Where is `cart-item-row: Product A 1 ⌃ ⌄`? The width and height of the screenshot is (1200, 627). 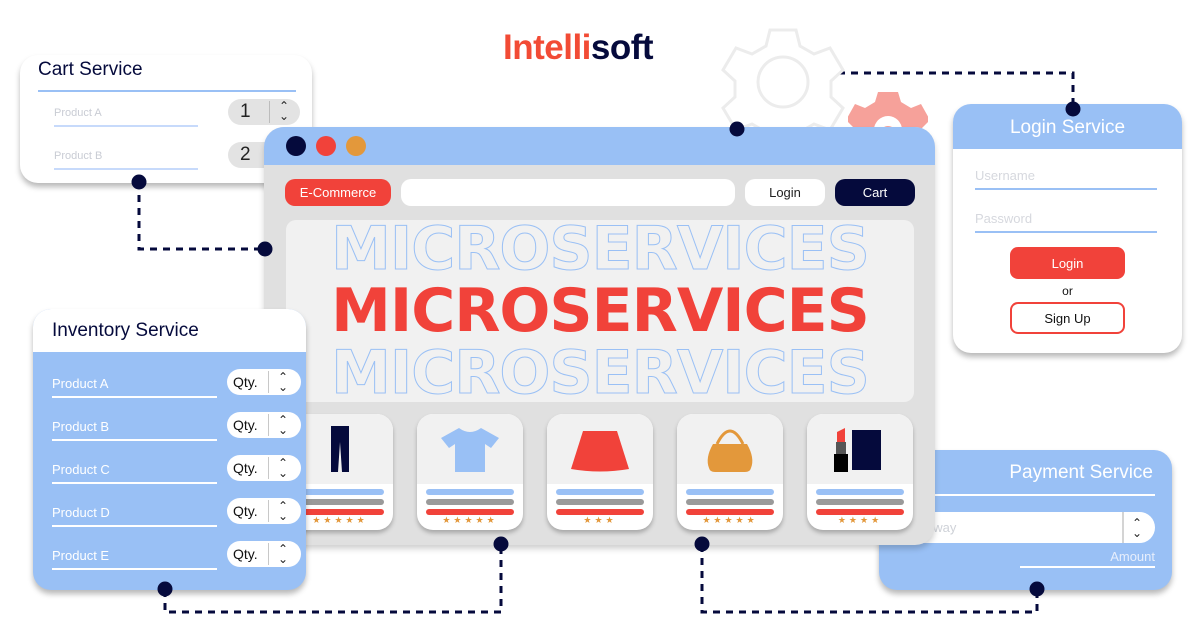
cart-item-row: Product A 1 ⌃ ⌄ is located at coordinates (183, 114).